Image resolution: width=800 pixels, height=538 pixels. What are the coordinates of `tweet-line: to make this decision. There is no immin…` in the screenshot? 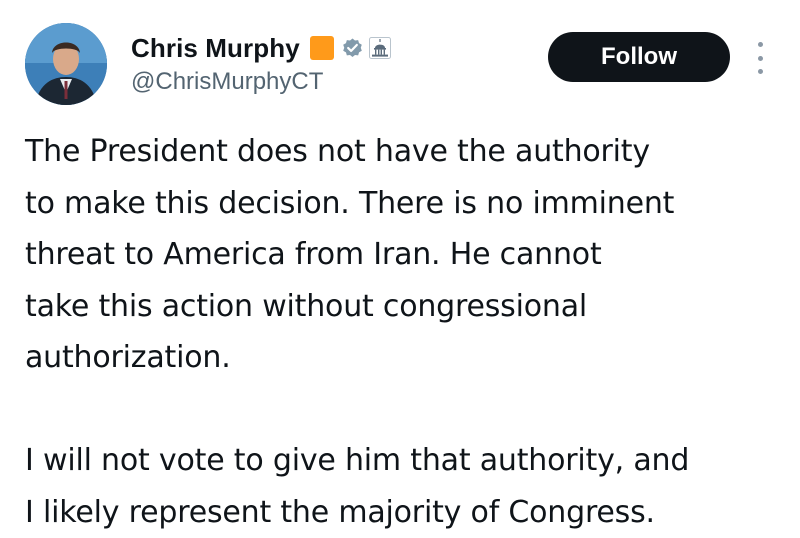 It's located at (410, 204).